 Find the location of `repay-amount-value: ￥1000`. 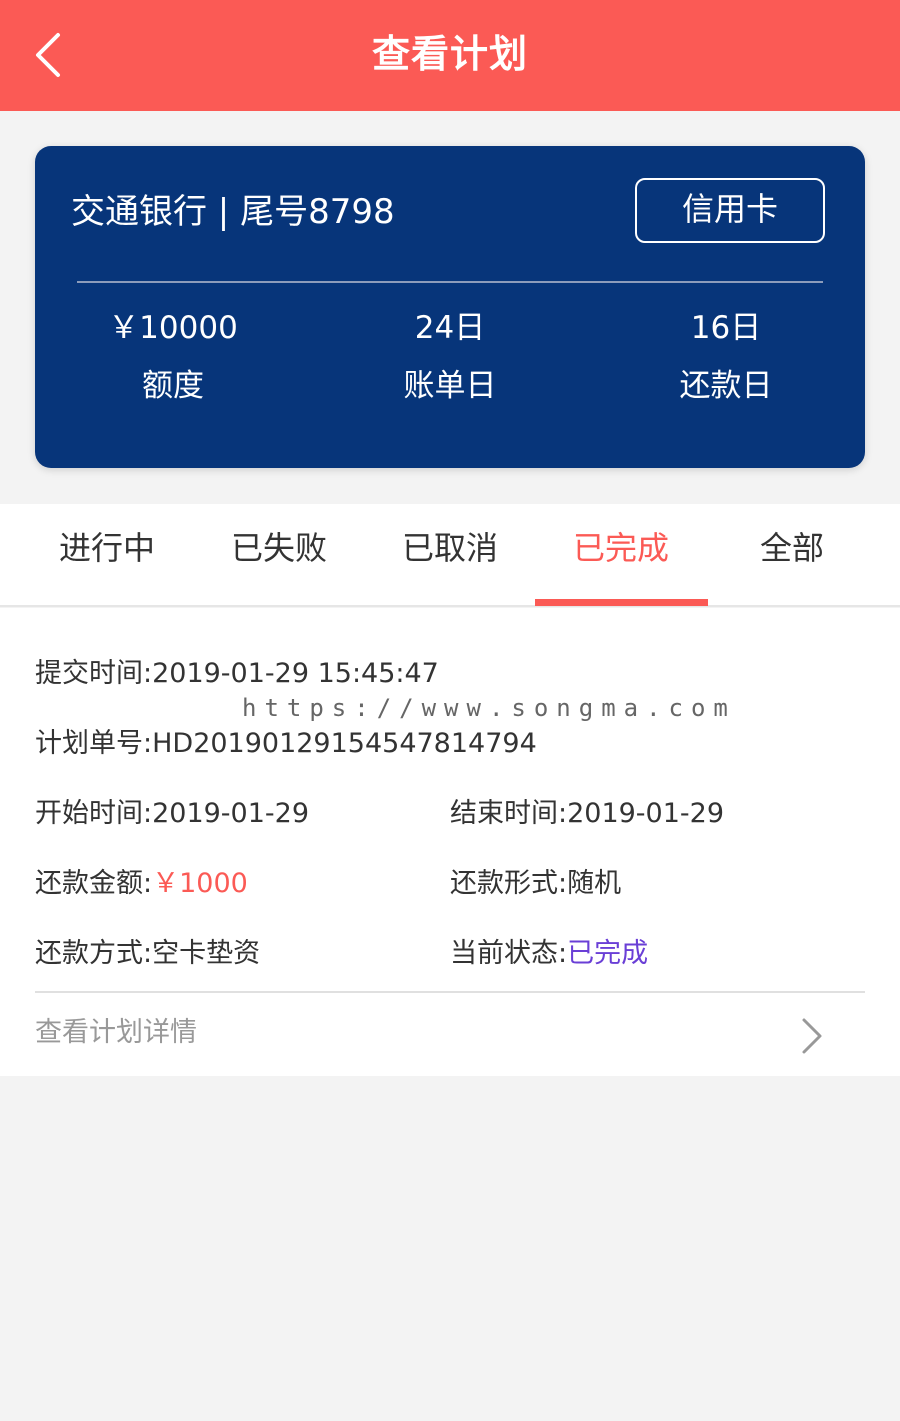

repay-amount-value: ￥1000 is located at coordinates (200, 883).